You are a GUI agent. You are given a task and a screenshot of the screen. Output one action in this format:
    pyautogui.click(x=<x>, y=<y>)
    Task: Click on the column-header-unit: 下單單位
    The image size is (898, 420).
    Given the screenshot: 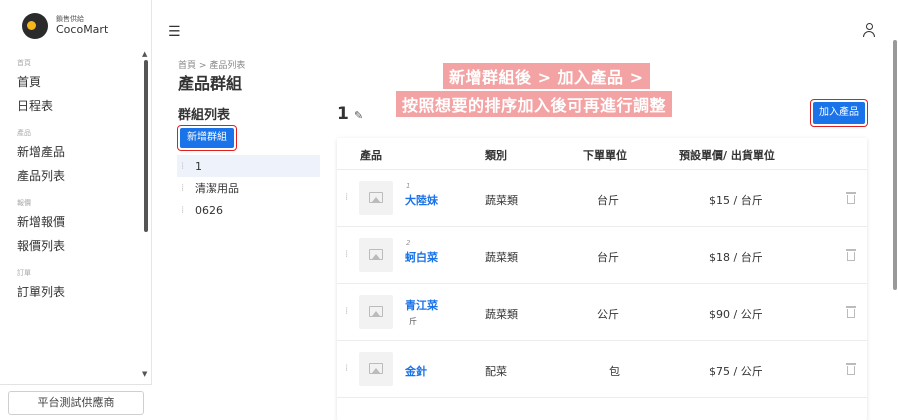 What is the action you would take?
    pyautogui.click(x=605, y=155)
    